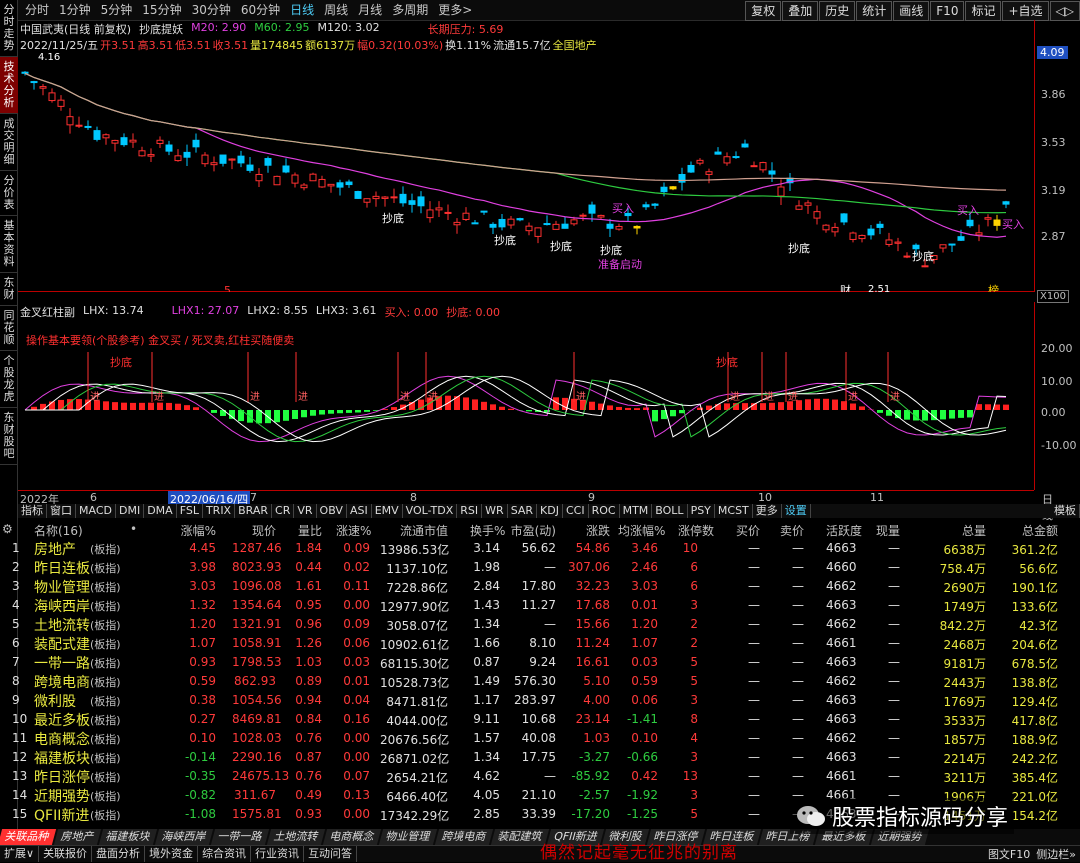 This screenshot has width=1080, height=863. What do you see at coordinates (495, 511) in the screenshot?
I see `indicator-tab: WR` at bounding box center [495, 511].